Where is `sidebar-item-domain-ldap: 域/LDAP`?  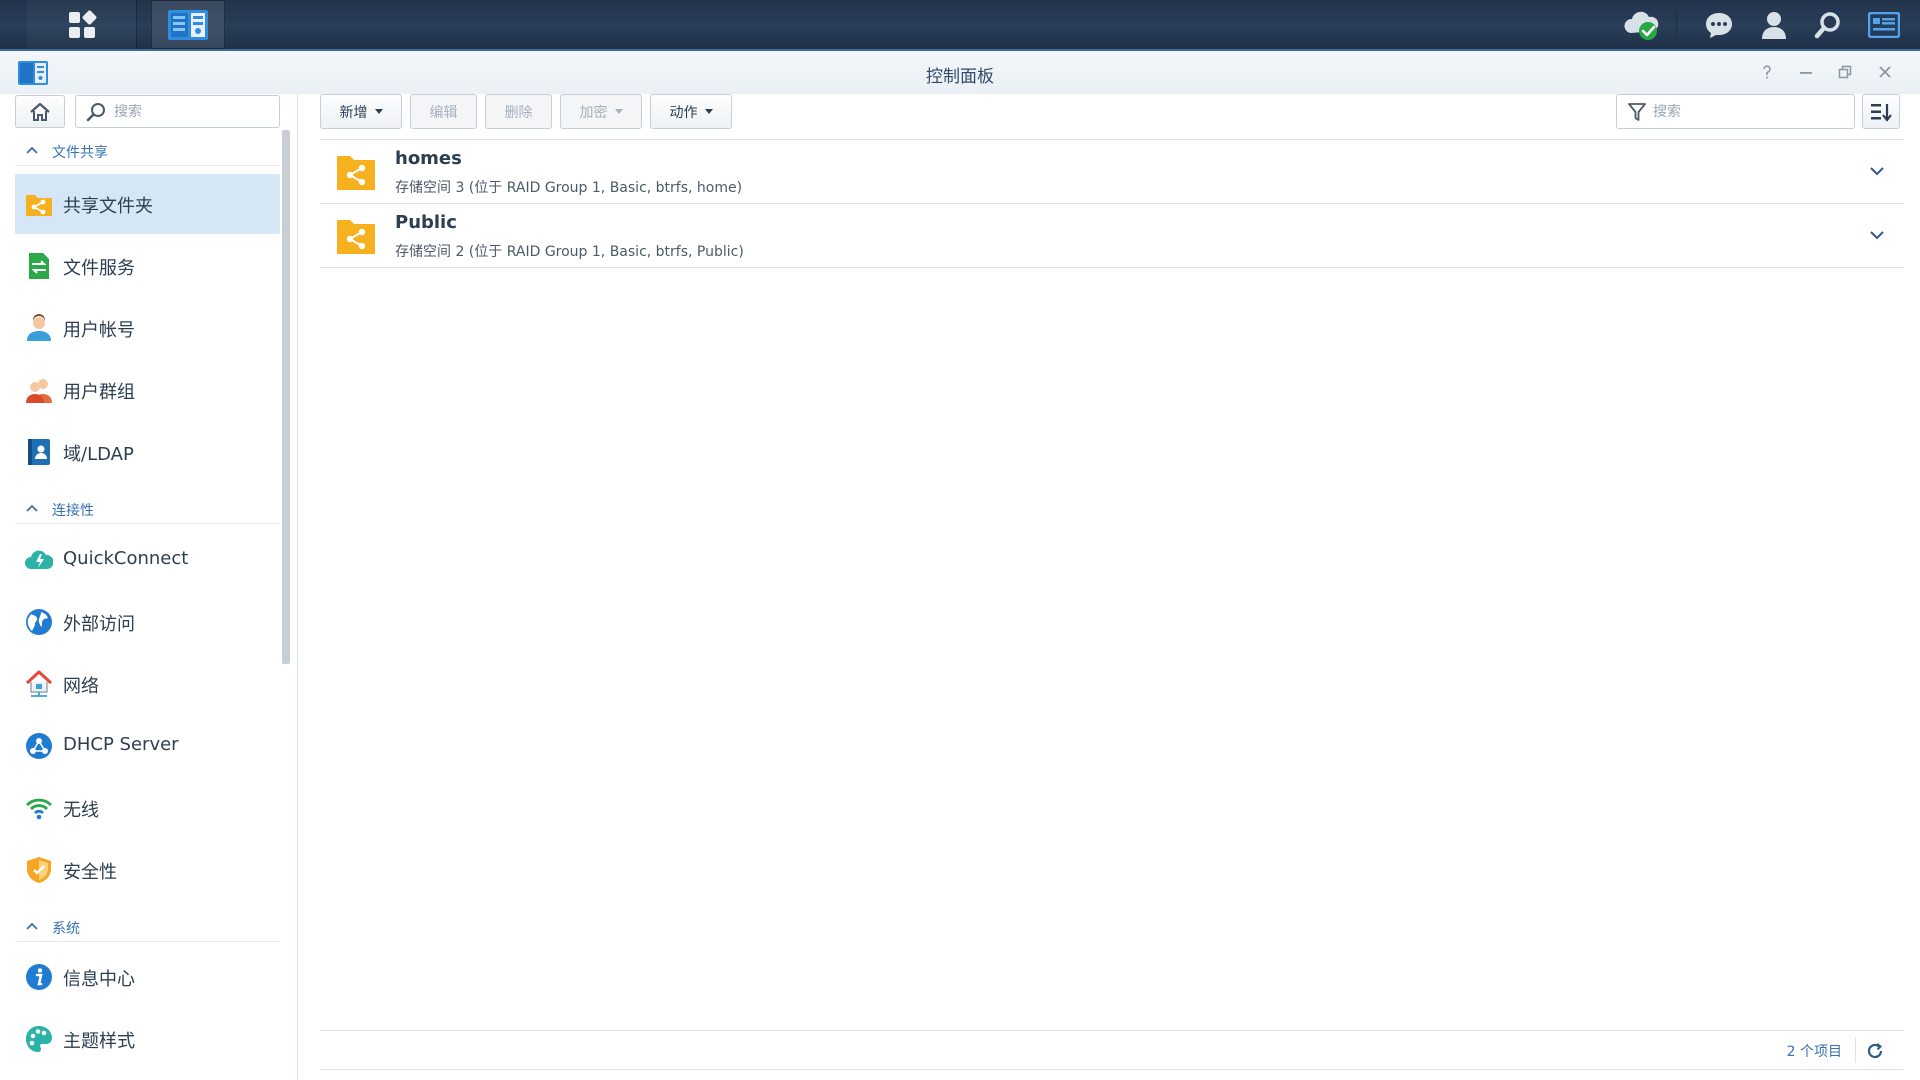
sidebar-item-domain-ldap: 域/LDAP is located at coordinates (147, 452).